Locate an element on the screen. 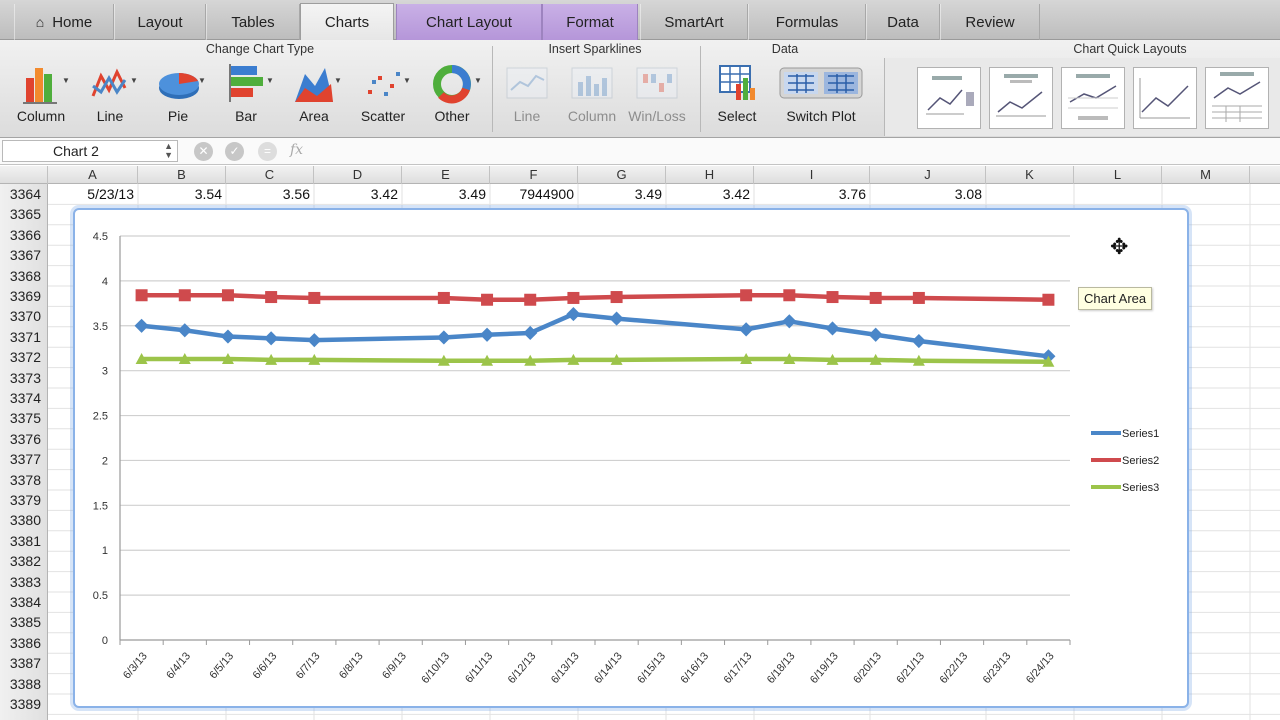 This screenshot has height=720, width=1280. row-header: 3382 is located at coordinates (24, 561).